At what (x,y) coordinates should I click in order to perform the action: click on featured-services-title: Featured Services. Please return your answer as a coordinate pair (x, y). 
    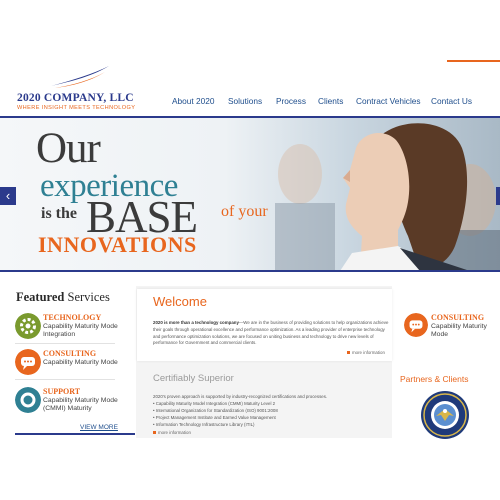
    Looking at the image, I should click on (63, 297).